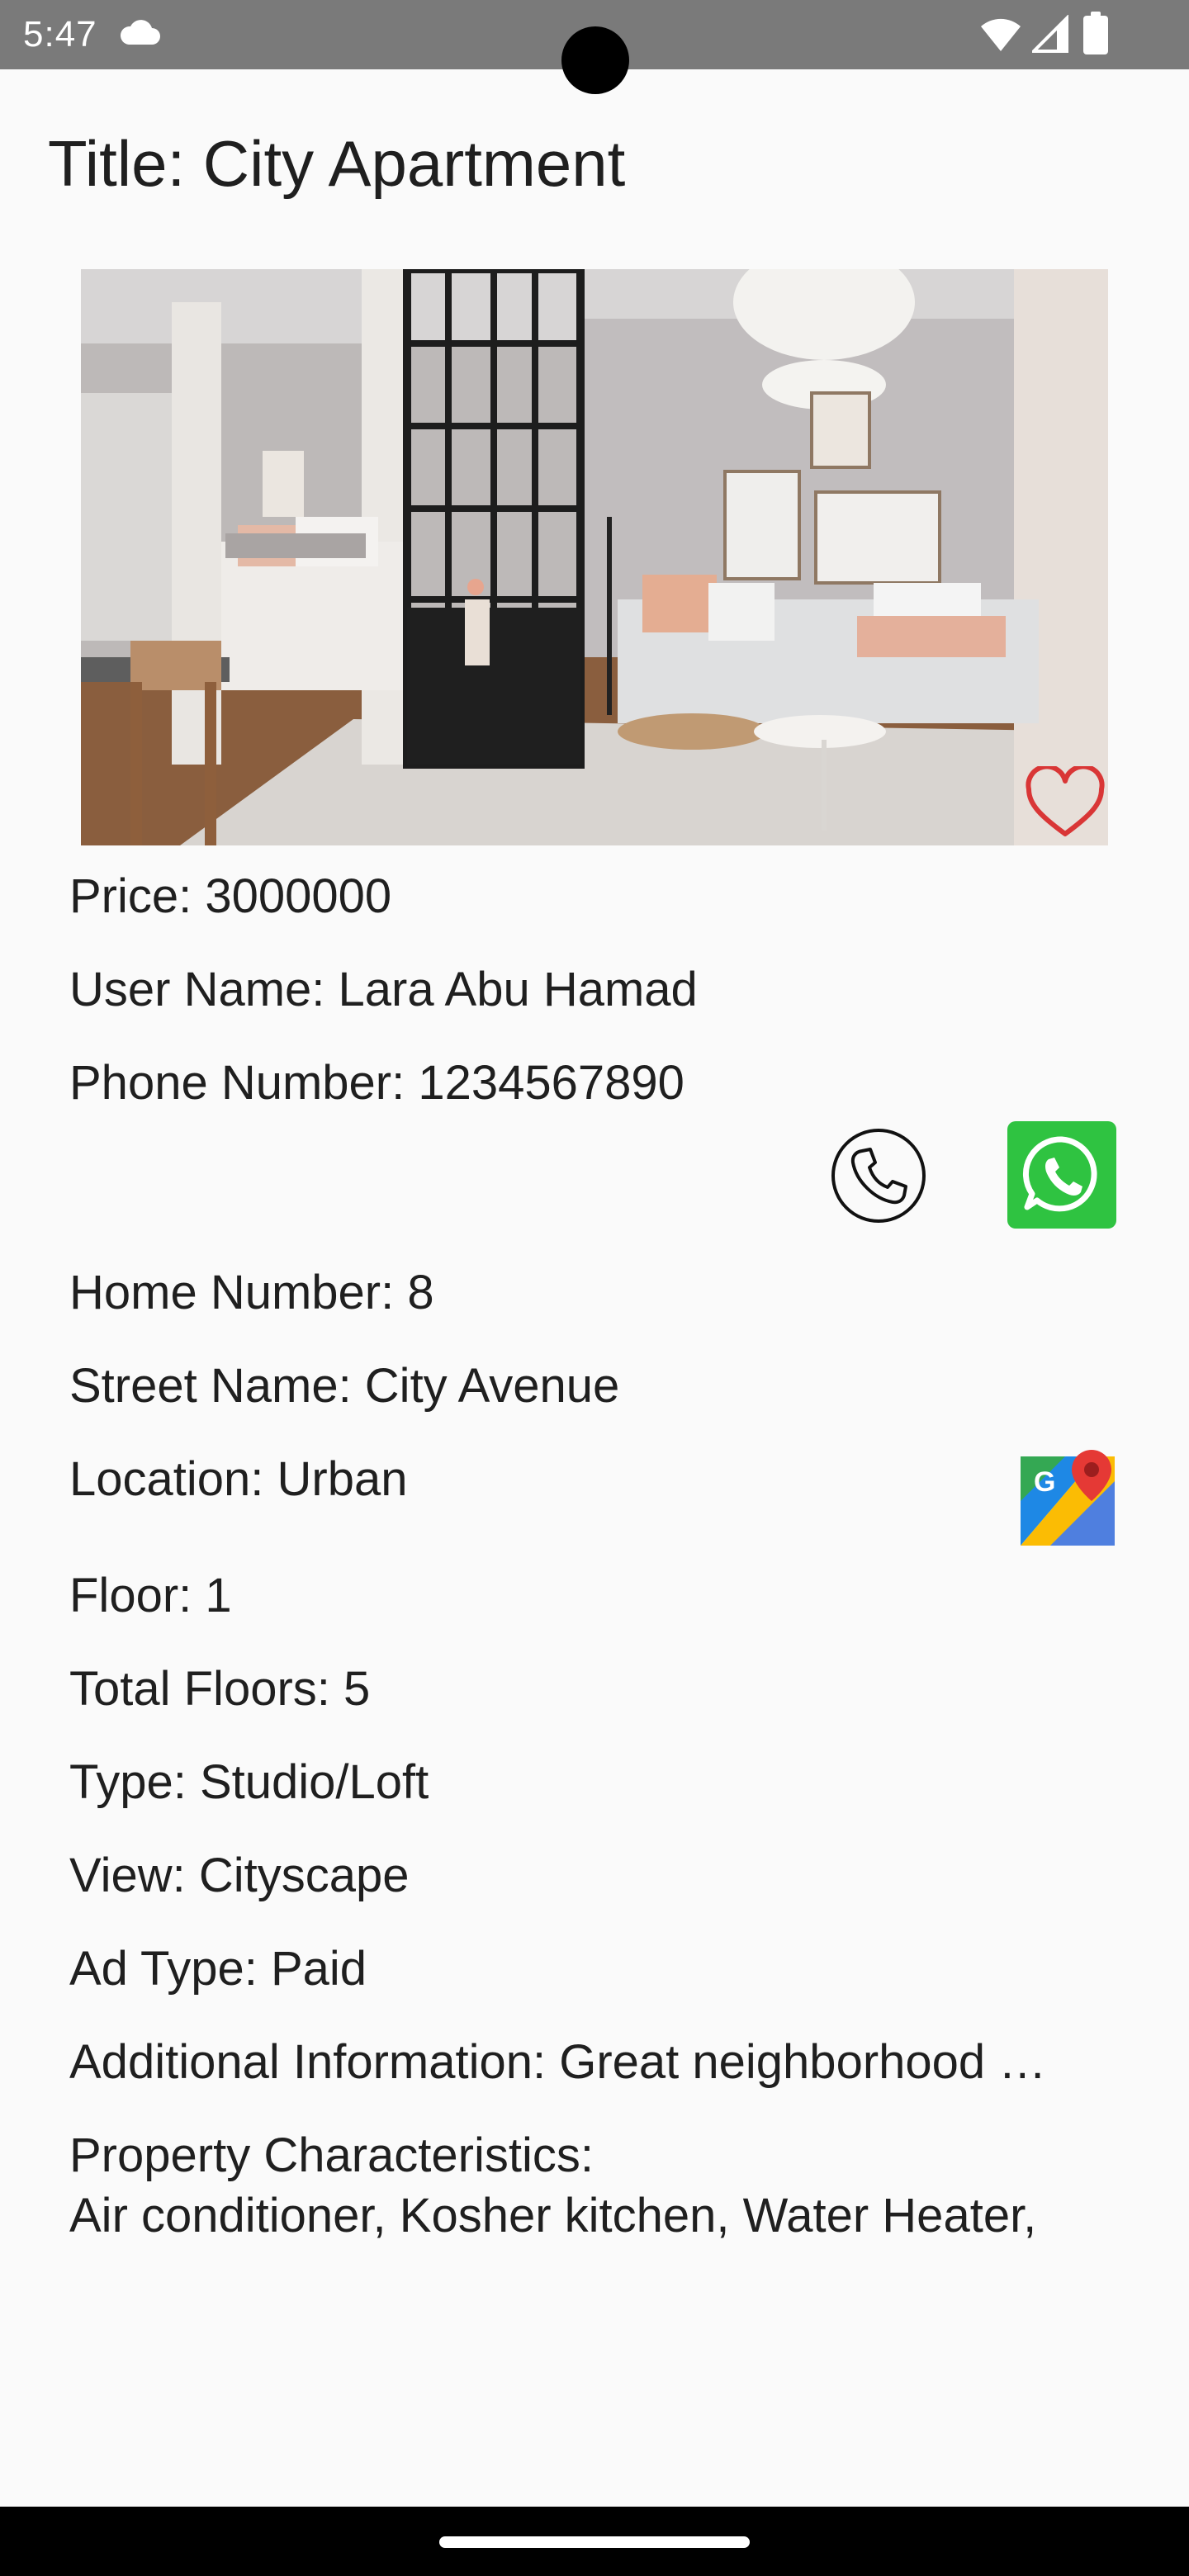 The width and height of the screenshot is (1189, 2576). I want to click on home-gesture-handle, so click(594, 2542).